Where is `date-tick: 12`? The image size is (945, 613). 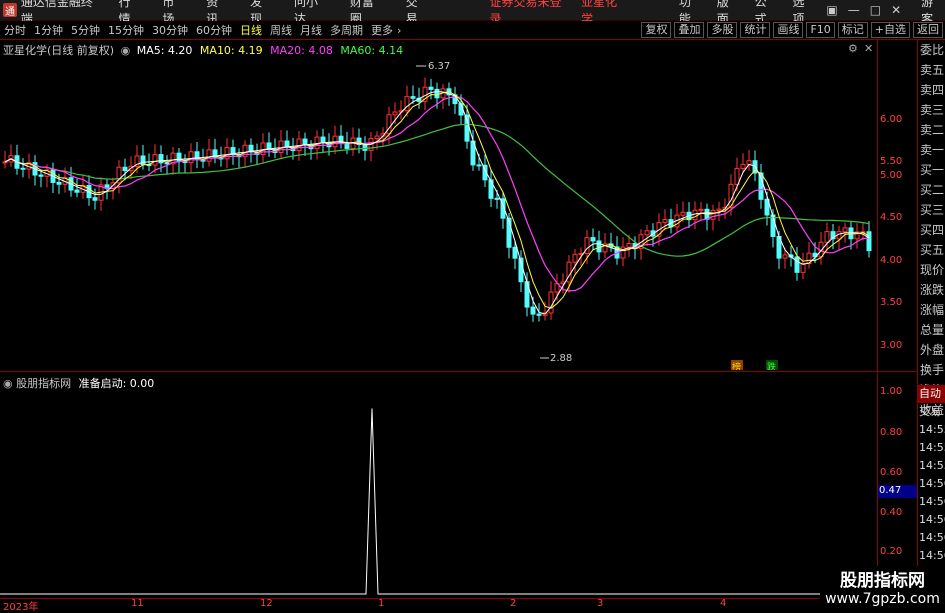 date-tick: 12 is located at coordinates (266, 603).